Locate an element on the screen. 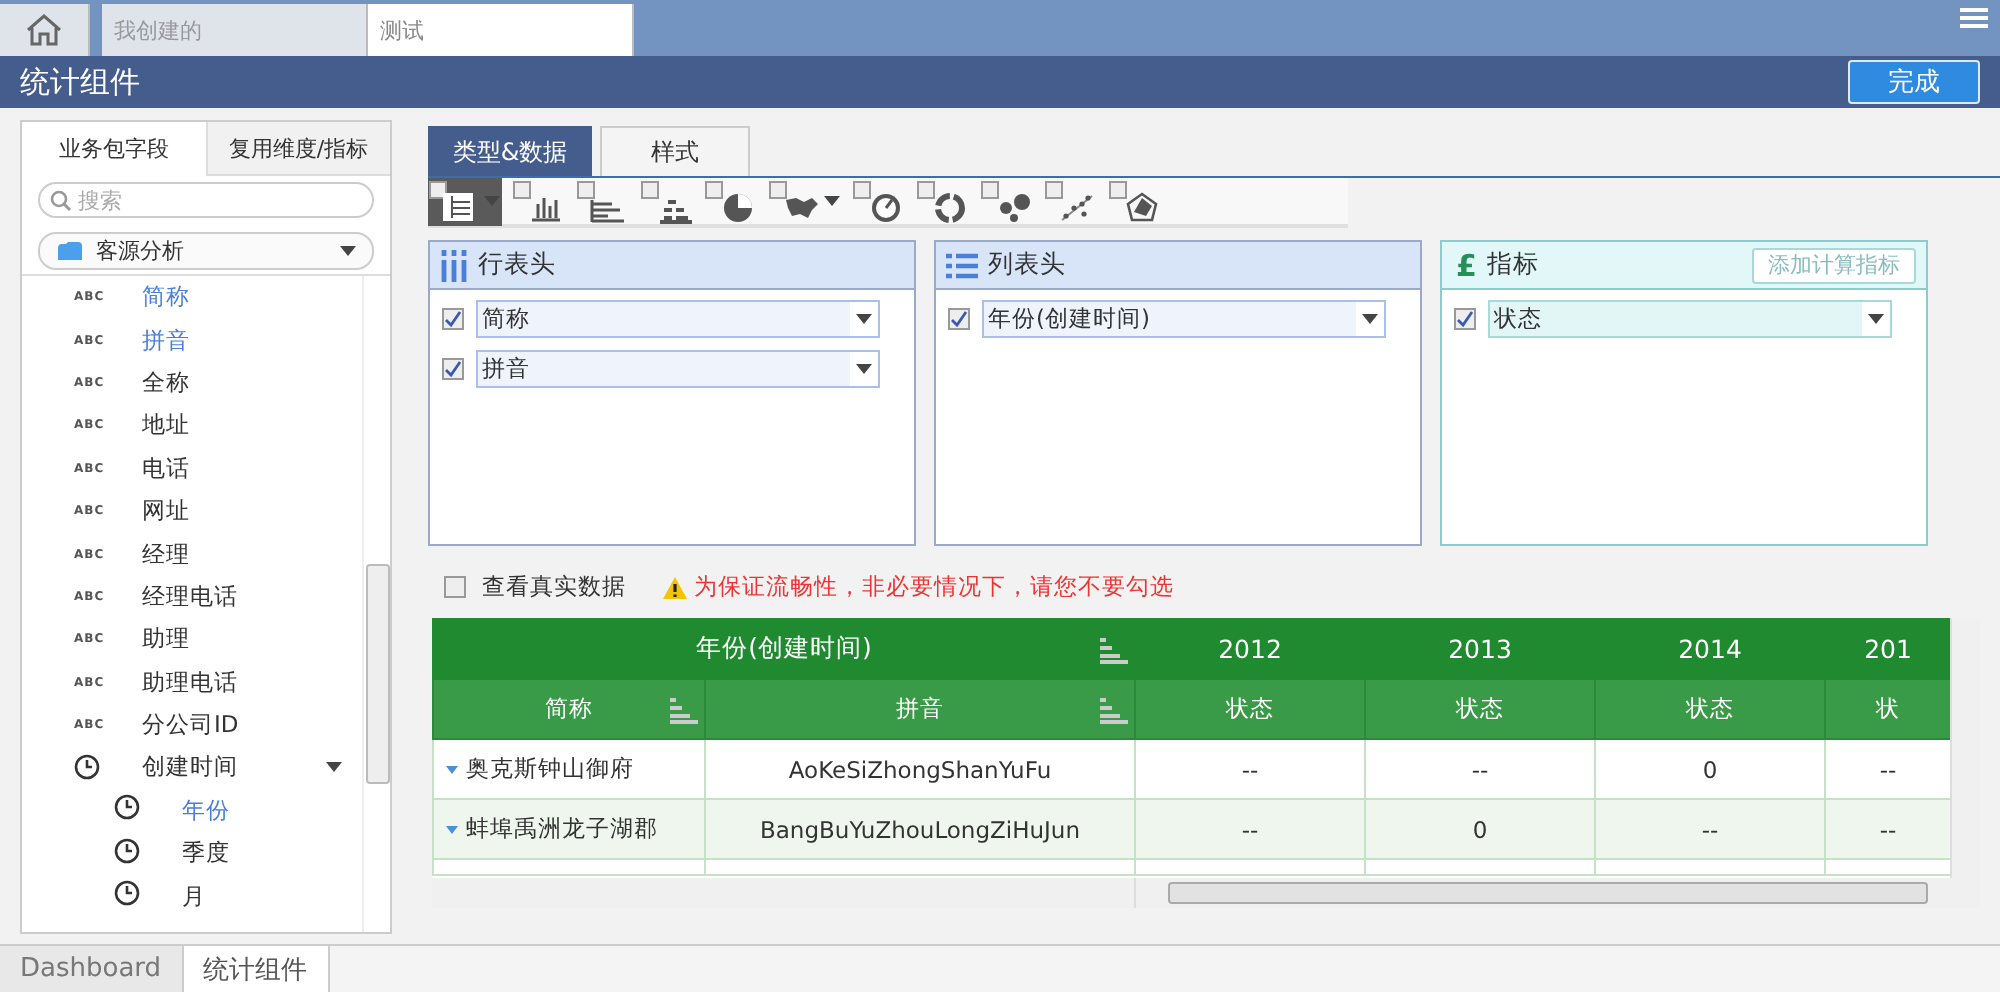  menu-icon is located at coordinates (1974, 18).